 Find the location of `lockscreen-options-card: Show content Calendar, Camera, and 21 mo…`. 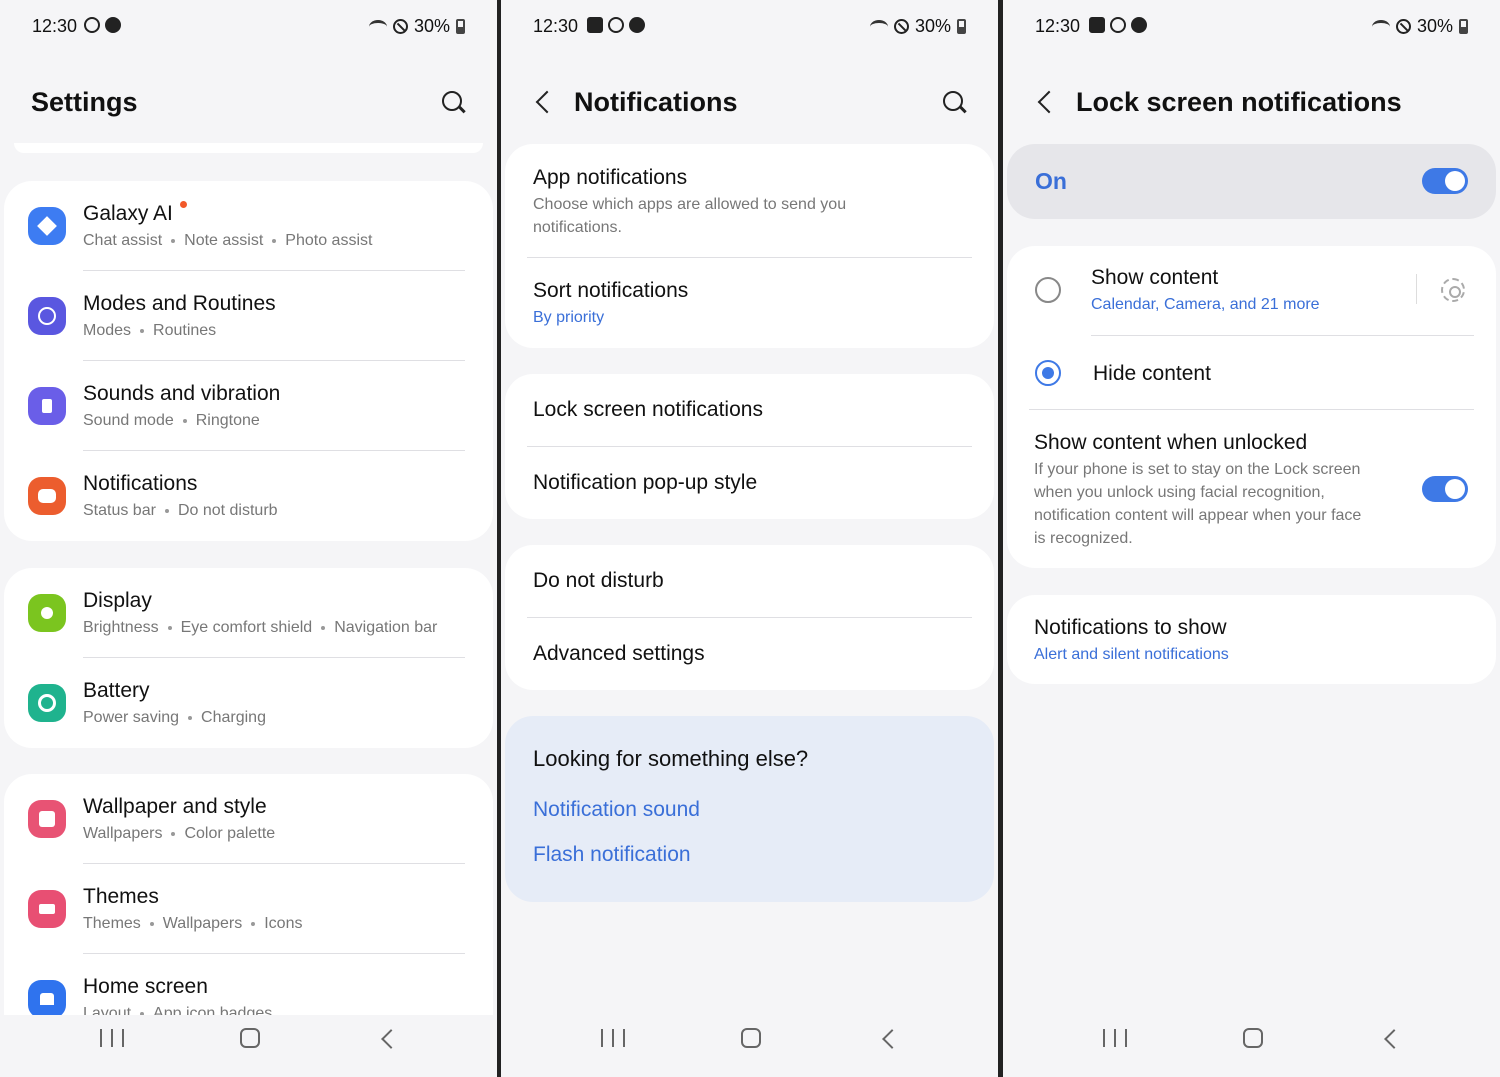

lockscreen-options-card: Show content Calendar, Camera, and 21 mo… is located at coordinates (1251, 407).